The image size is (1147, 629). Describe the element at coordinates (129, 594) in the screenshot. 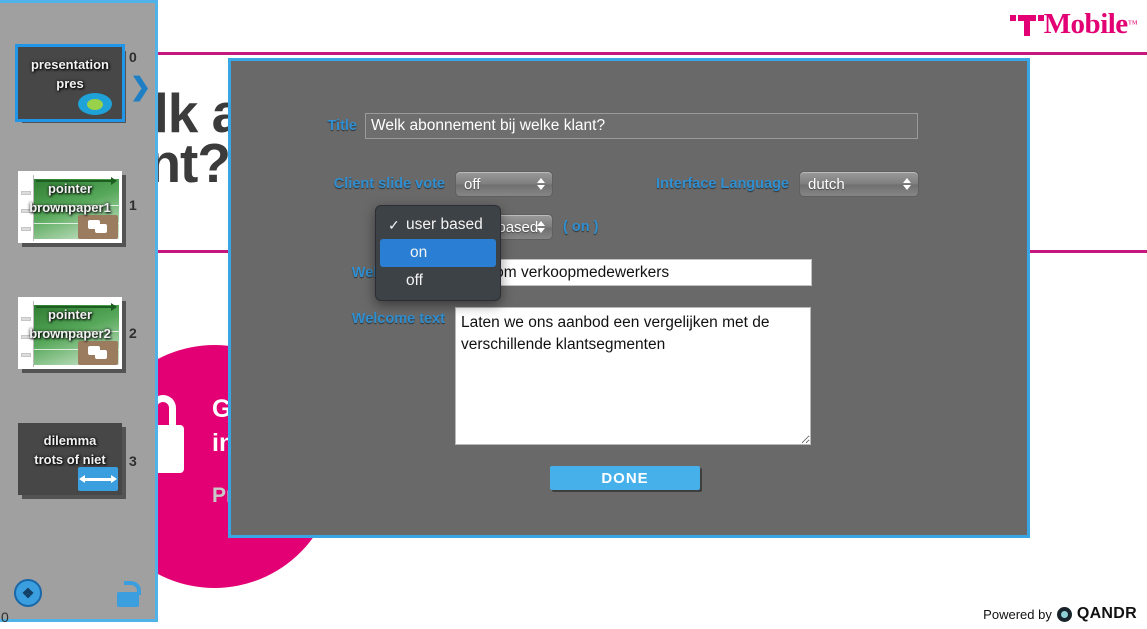

I see `unlock-icon` at that location.